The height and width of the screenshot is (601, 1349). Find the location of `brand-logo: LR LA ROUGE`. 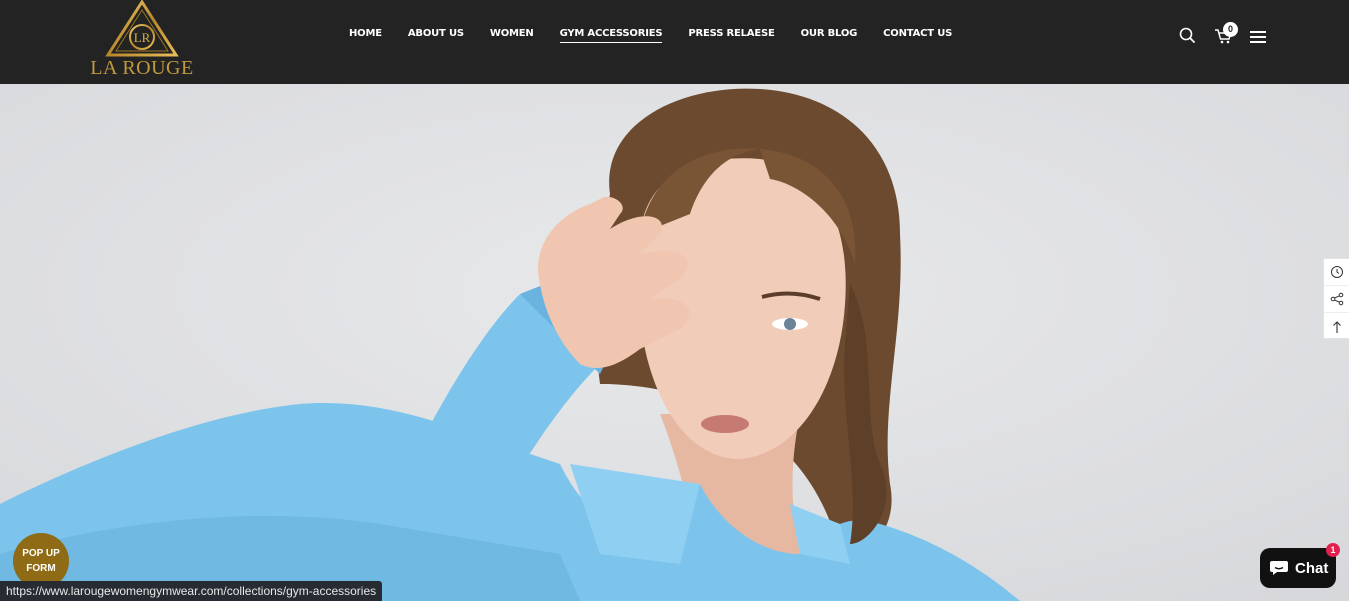

brand-logo: LR LA ROUGE is located at coordinates (142, 40).